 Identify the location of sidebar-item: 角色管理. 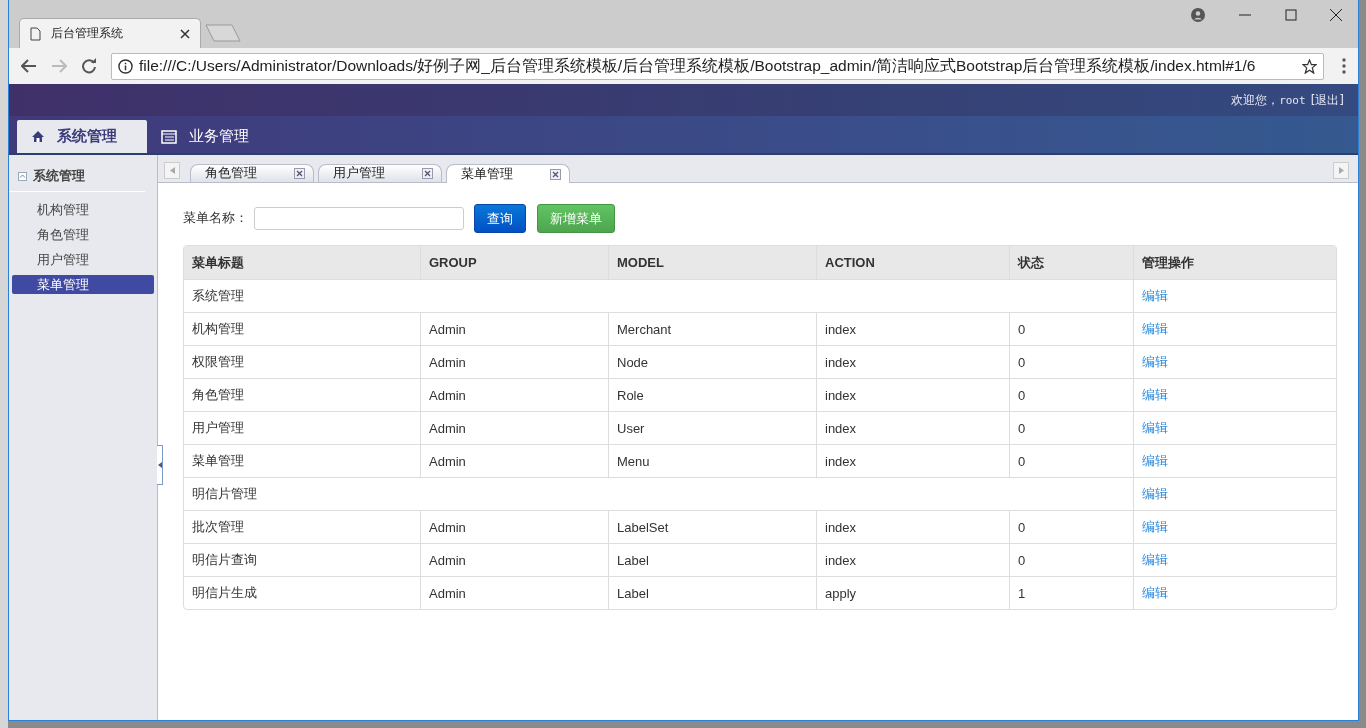
(83, 234).